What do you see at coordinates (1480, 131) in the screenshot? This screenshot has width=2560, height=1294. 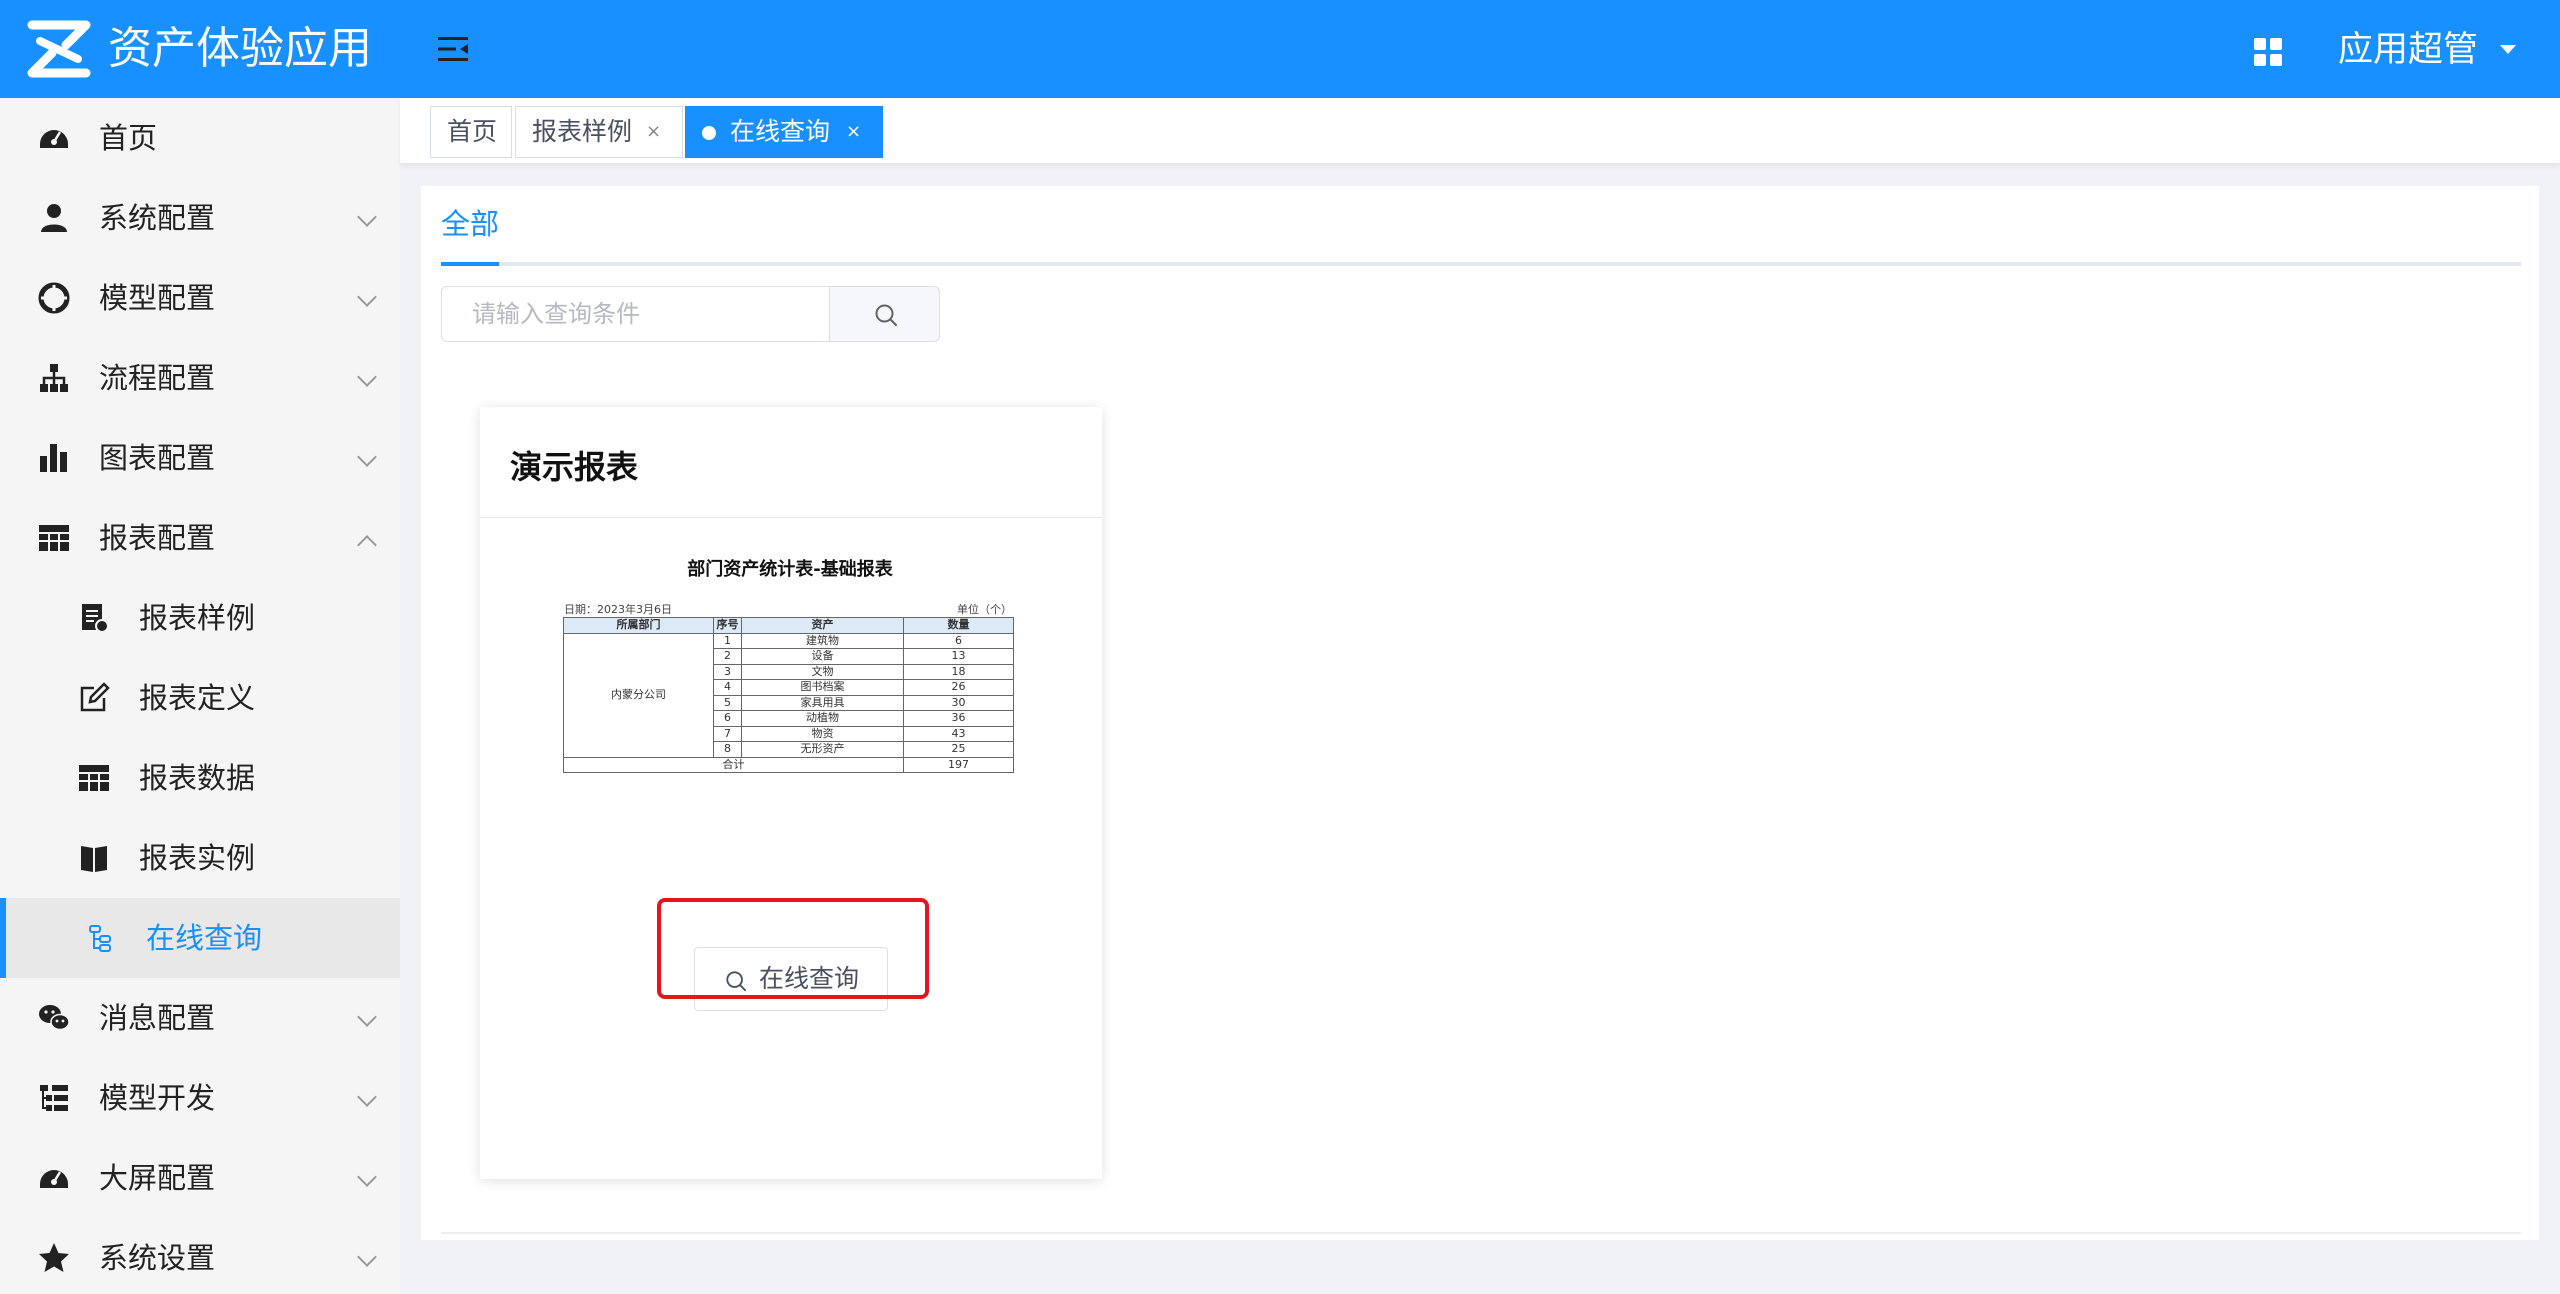 I see `tags-bar: 首页 报表样例 × 在线查询 ×` at bounding box center [1480, 131].